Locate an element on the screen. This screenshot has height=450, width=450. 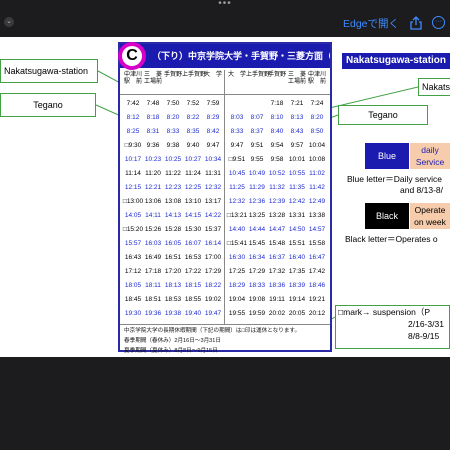
time-cell: 9:54 is located at coordinates (277, 145).